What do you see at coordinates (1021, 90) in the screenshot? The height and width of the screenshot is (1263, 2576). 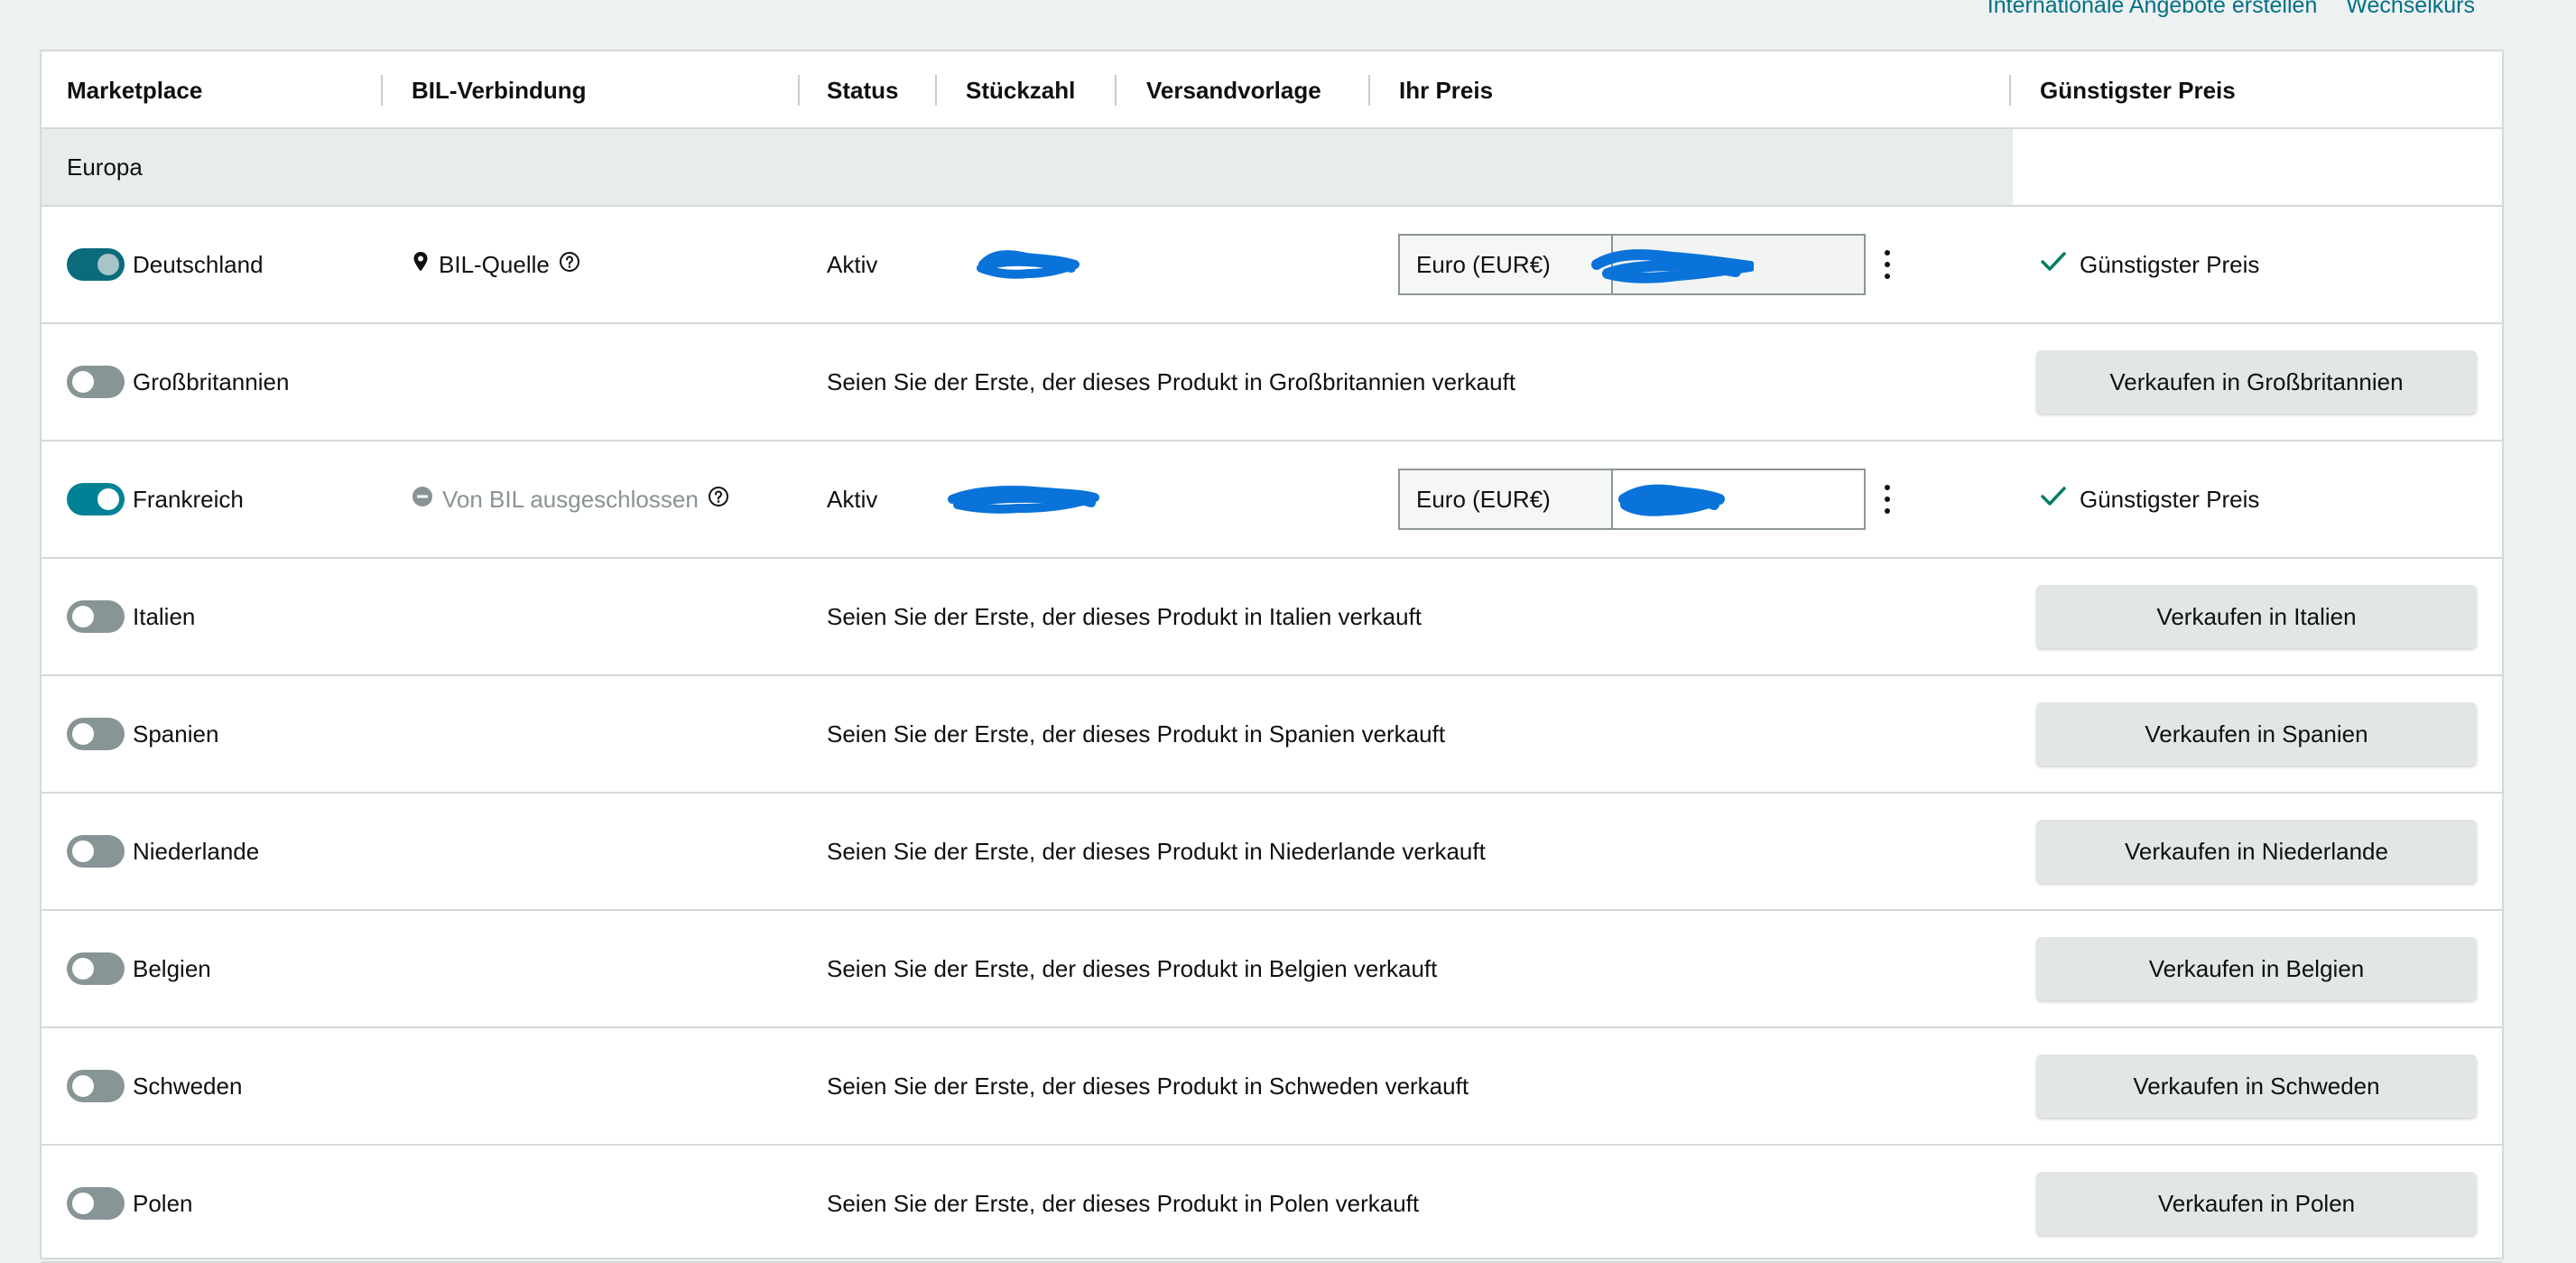 I see `col-quantity: Stückzahl` at bounding box center [1021, 90].